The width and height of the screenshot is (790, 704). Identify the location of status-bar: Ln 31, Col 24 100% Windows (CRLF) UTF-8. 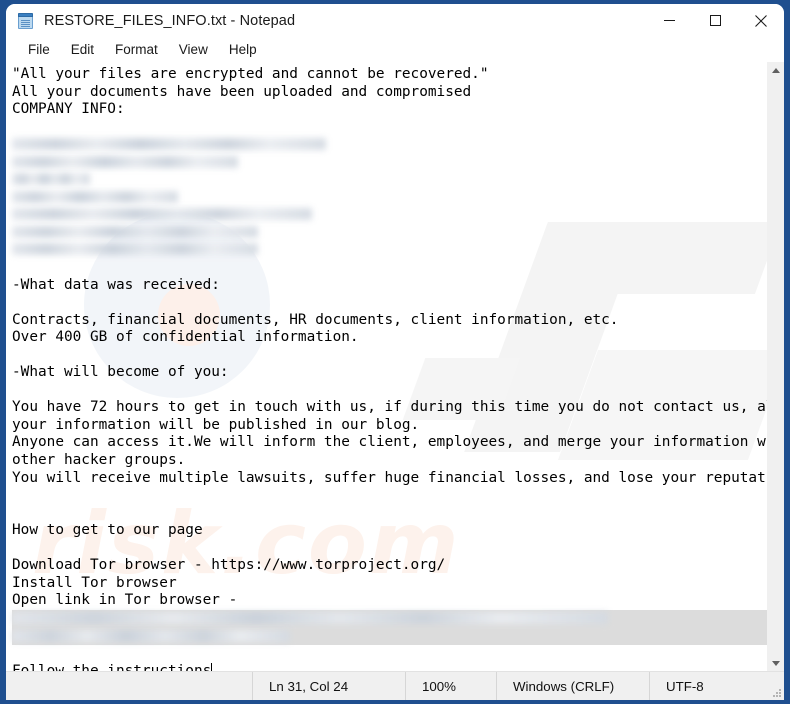
(395, 685).